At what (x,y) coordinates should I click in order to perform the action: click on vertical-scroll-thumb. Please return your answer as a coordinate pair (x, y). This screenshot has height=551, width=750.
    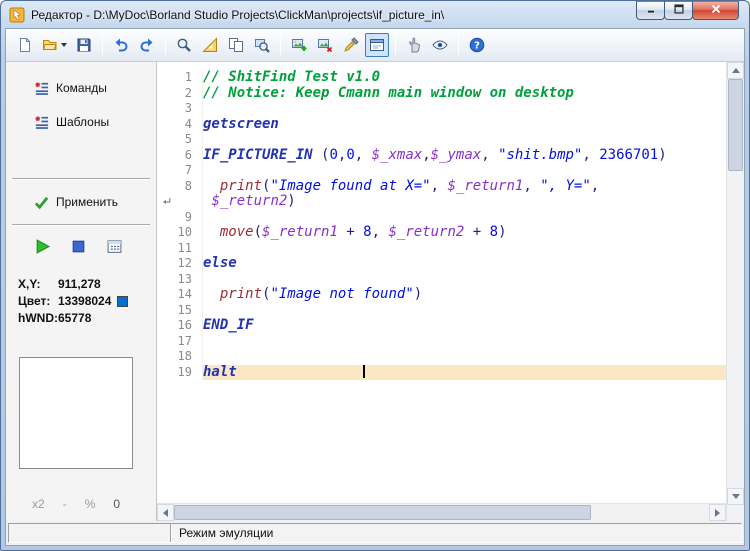
    Looking at the image, I should click on (735, 125).